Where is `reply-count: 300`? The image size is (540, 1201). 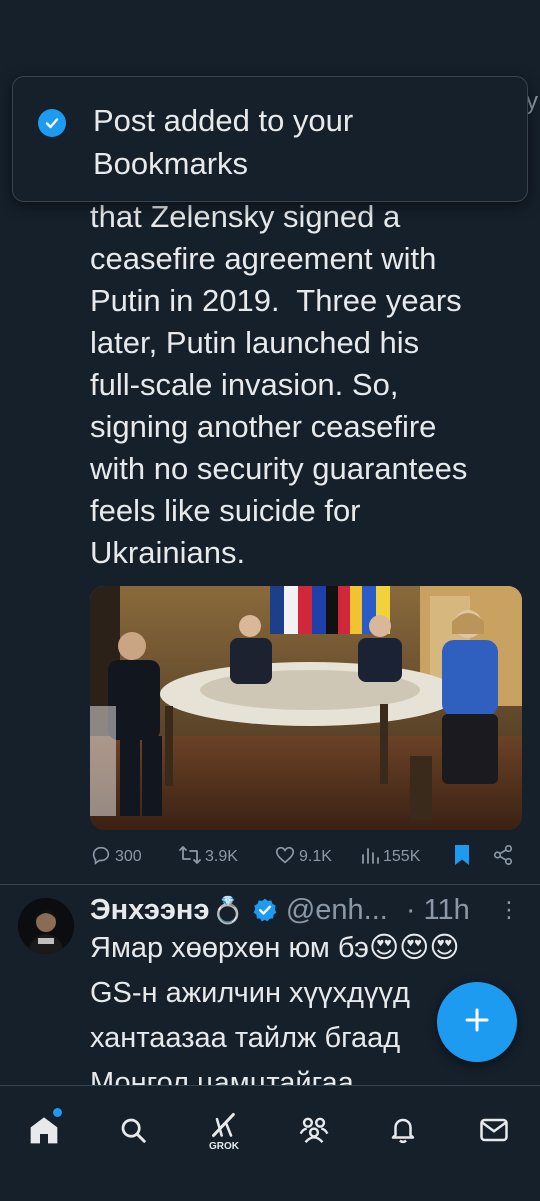
reply-count: 300 is located at coordinates (128, 856).